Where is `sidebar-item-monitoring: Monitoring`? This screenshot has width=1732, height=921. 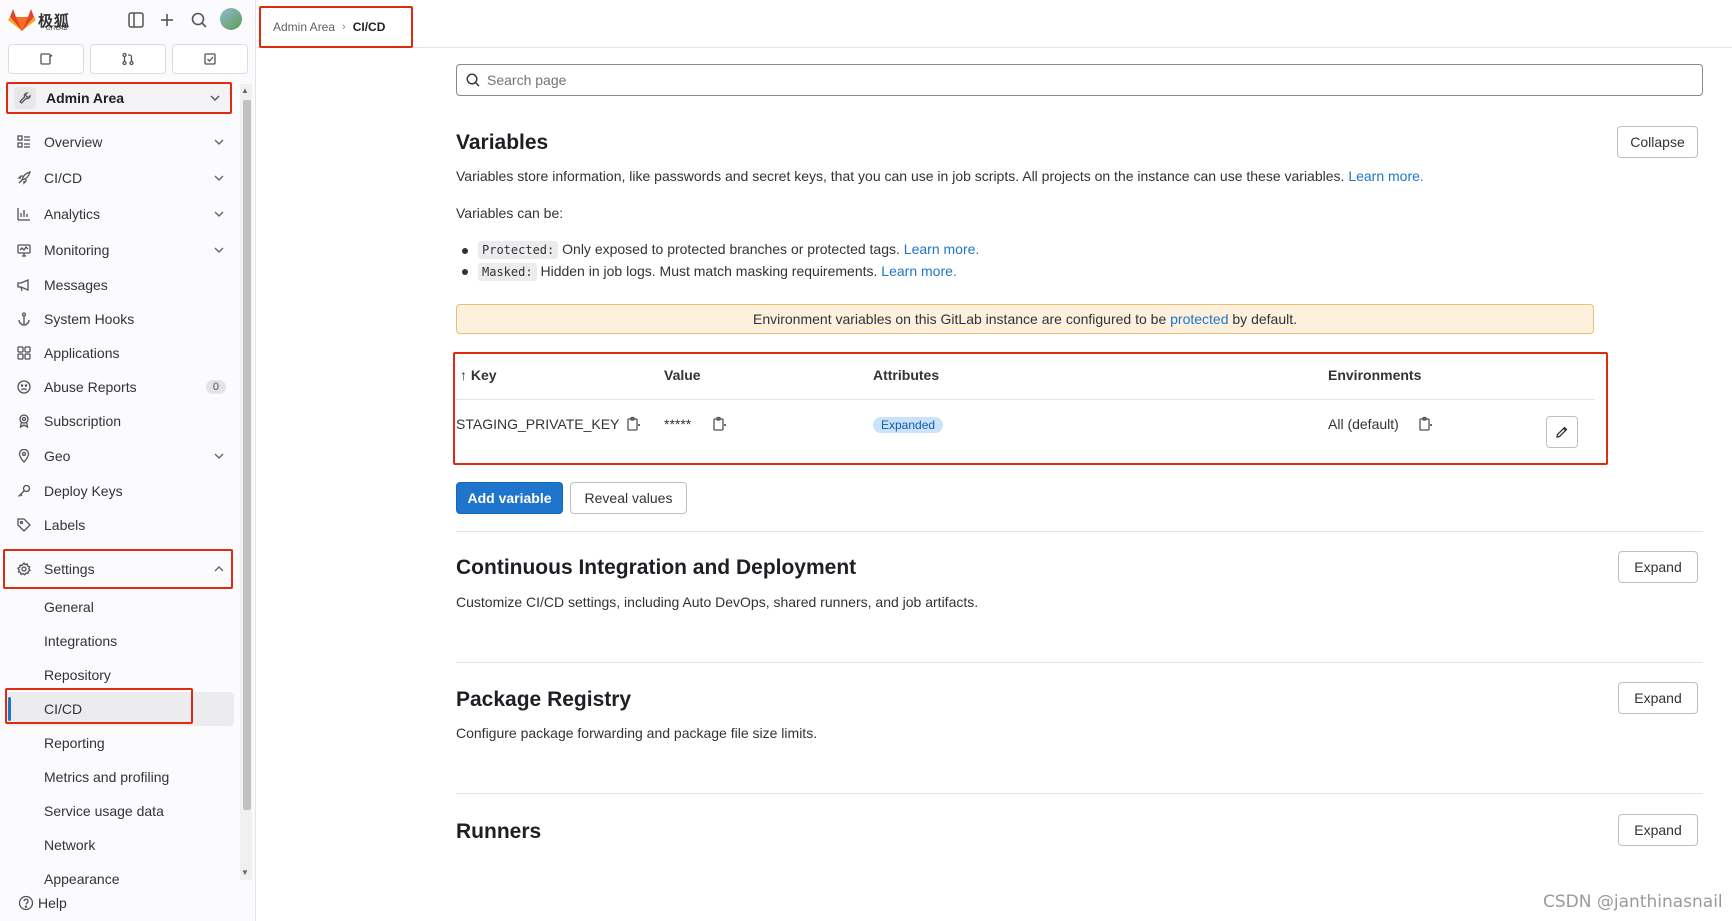 sidebar-item-monitoring: Monitoring is located at coordinates (120, 250).